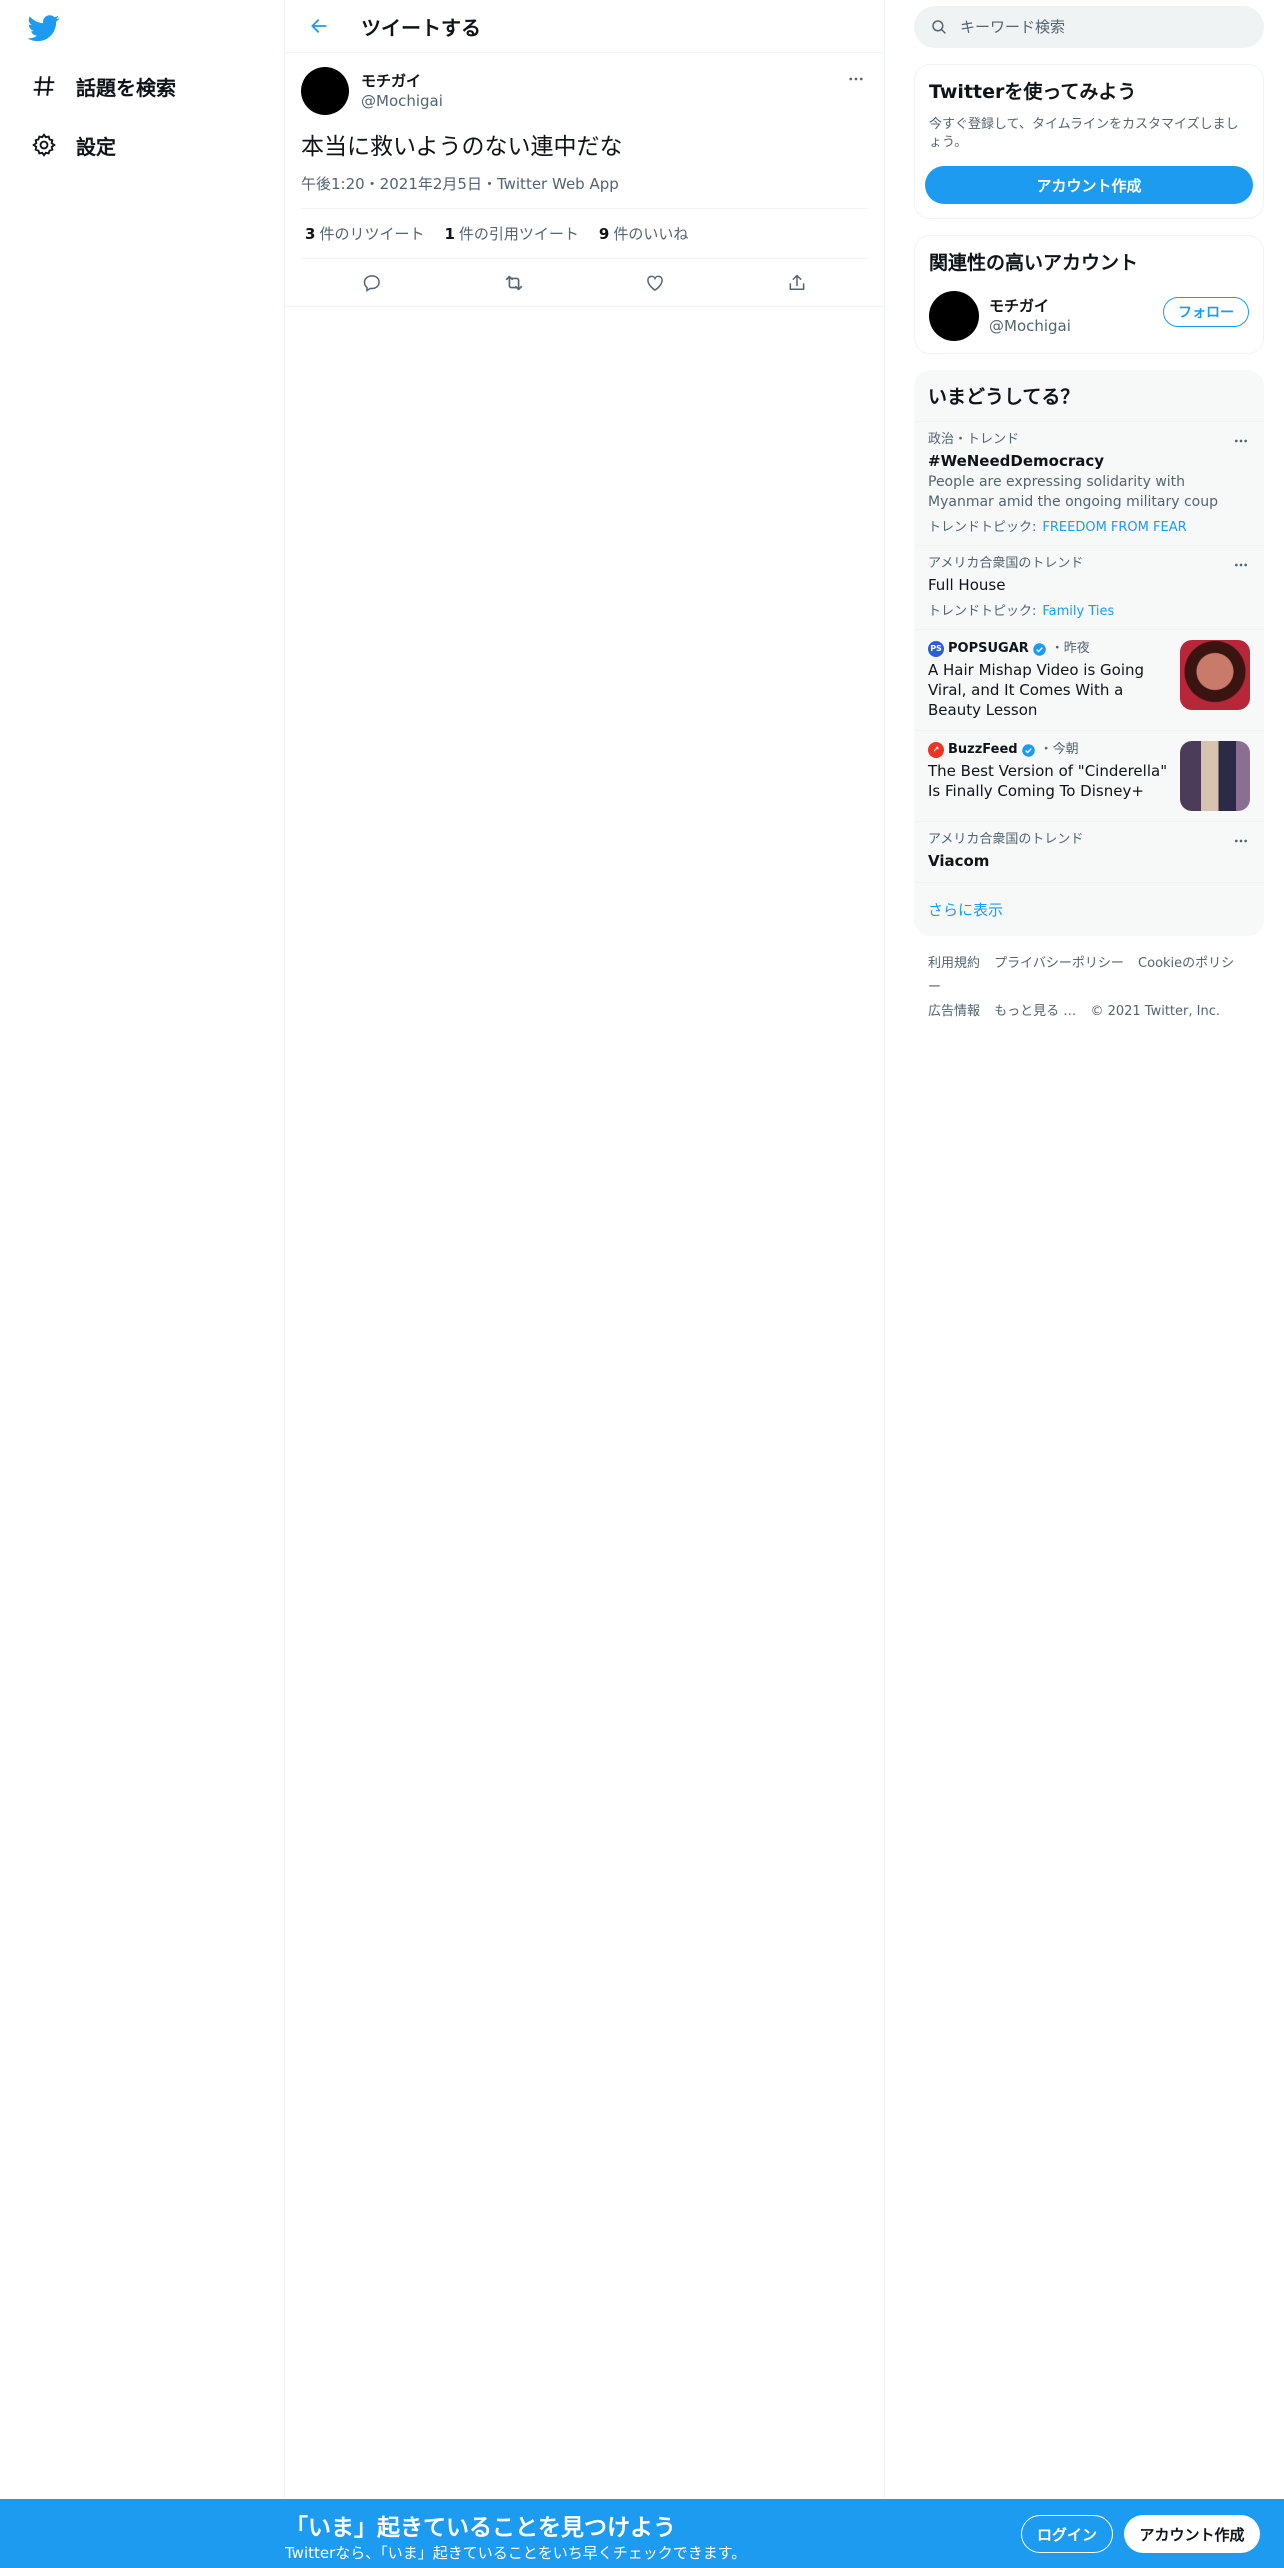  What do you see at coordinates (936, 750) in the screenshot?
I see `buzzfeed-logo-icon: ↗` at bounding box center [936, 750].